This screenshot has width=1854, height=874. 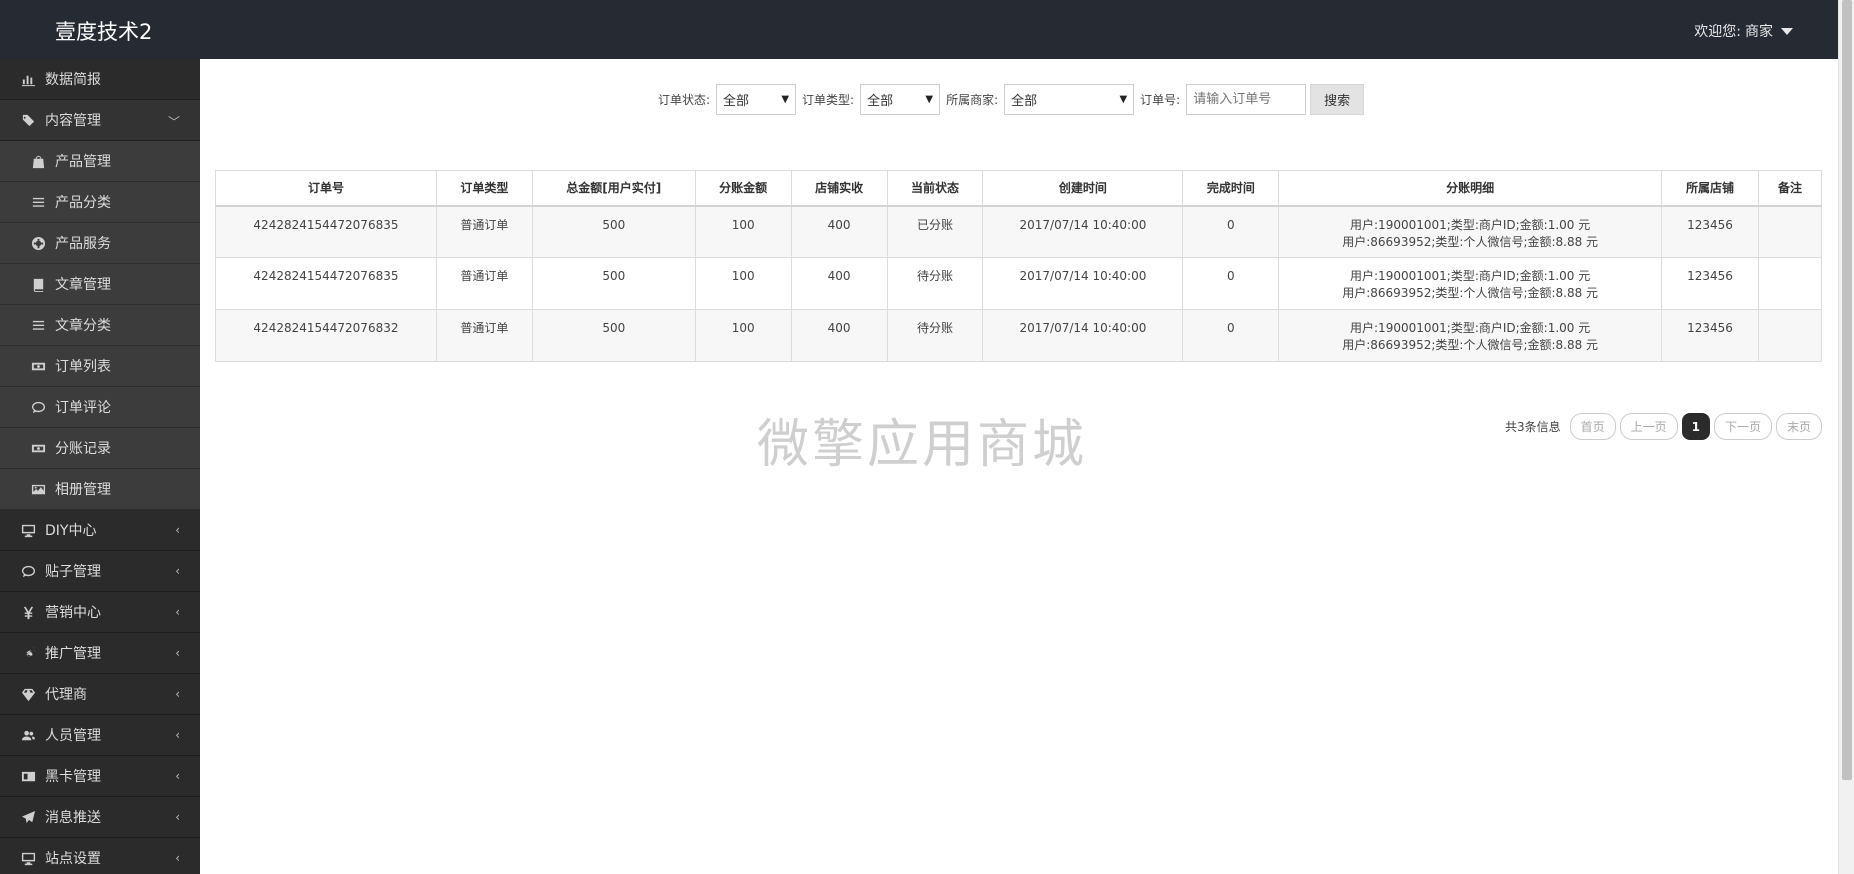 What do you see at coordinates (1790, 188) in the screenshot?
I see `col-remark: 备注` at bounding box center [1790, 188].